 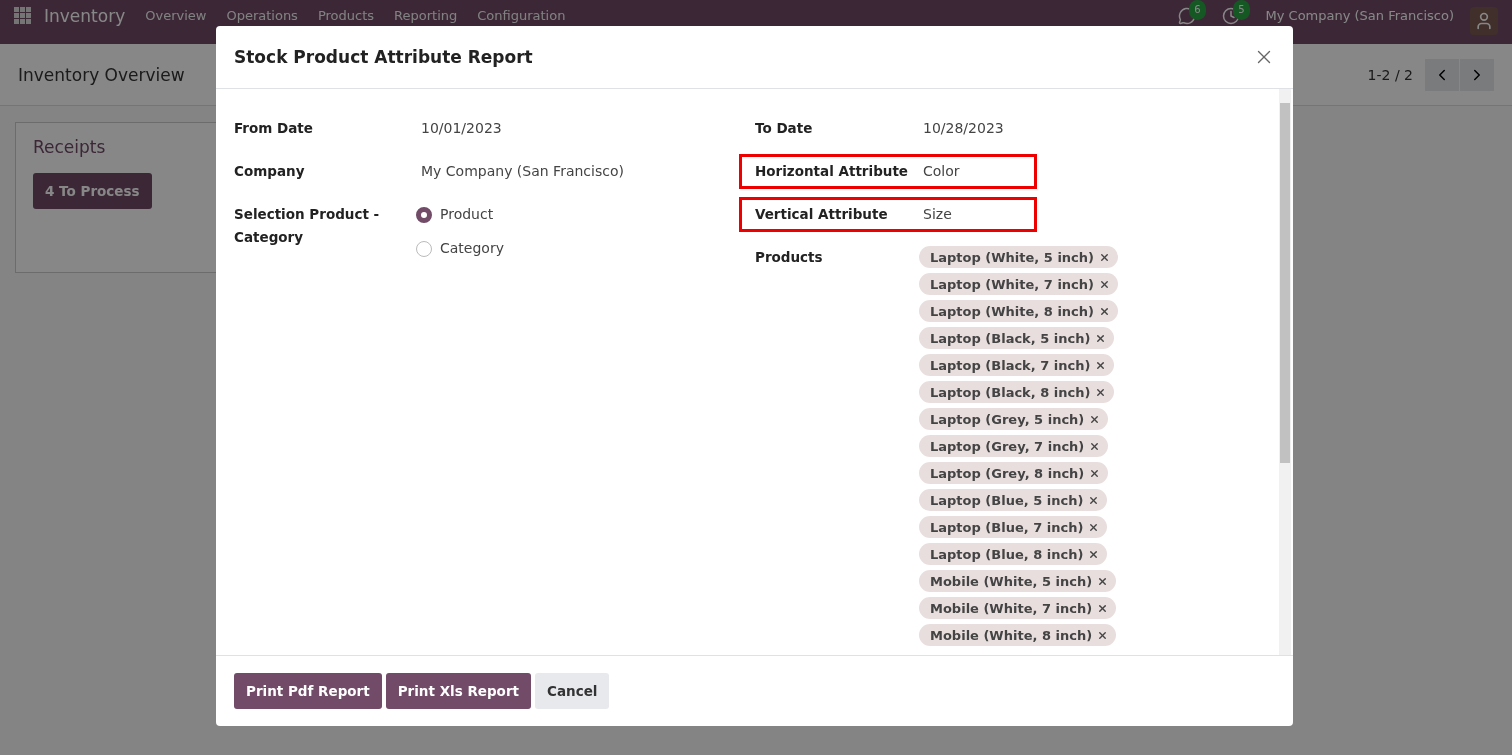 I want to click on field-value: 10/01/2023, so click(x=461, y=128).